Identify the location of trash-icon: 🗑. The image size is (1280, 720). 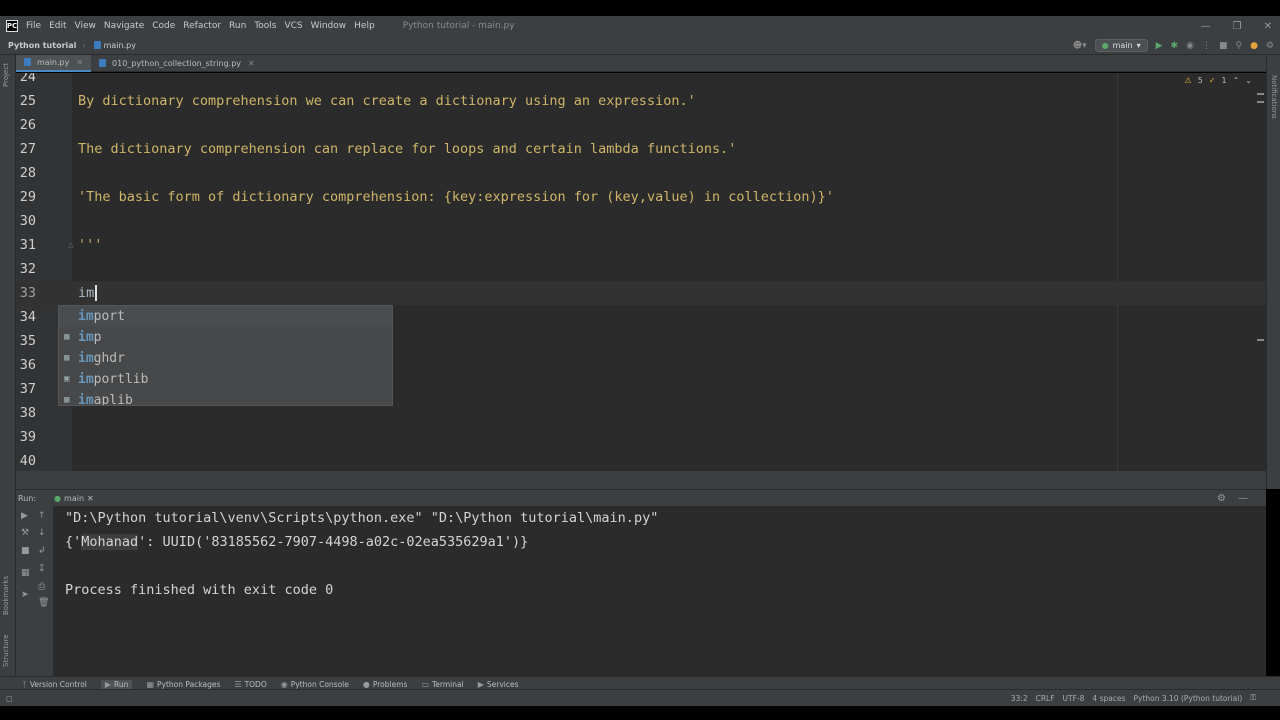
(43, 603).